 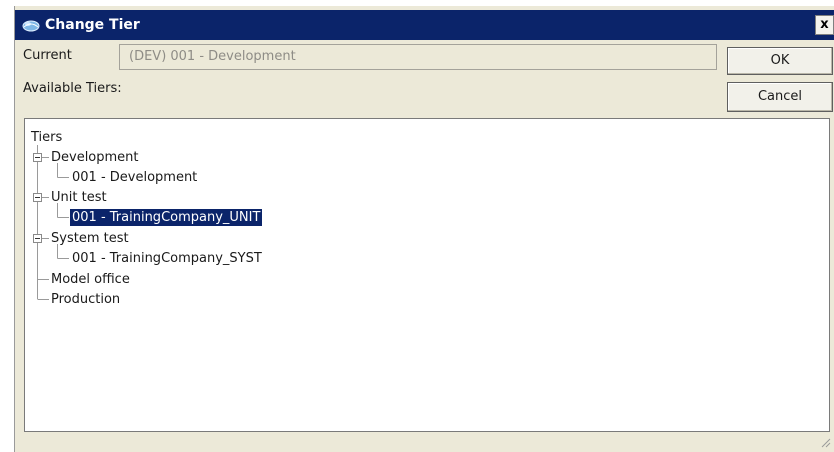 I want to click on cancel-button: Cancel, so click(x=780, y=97).